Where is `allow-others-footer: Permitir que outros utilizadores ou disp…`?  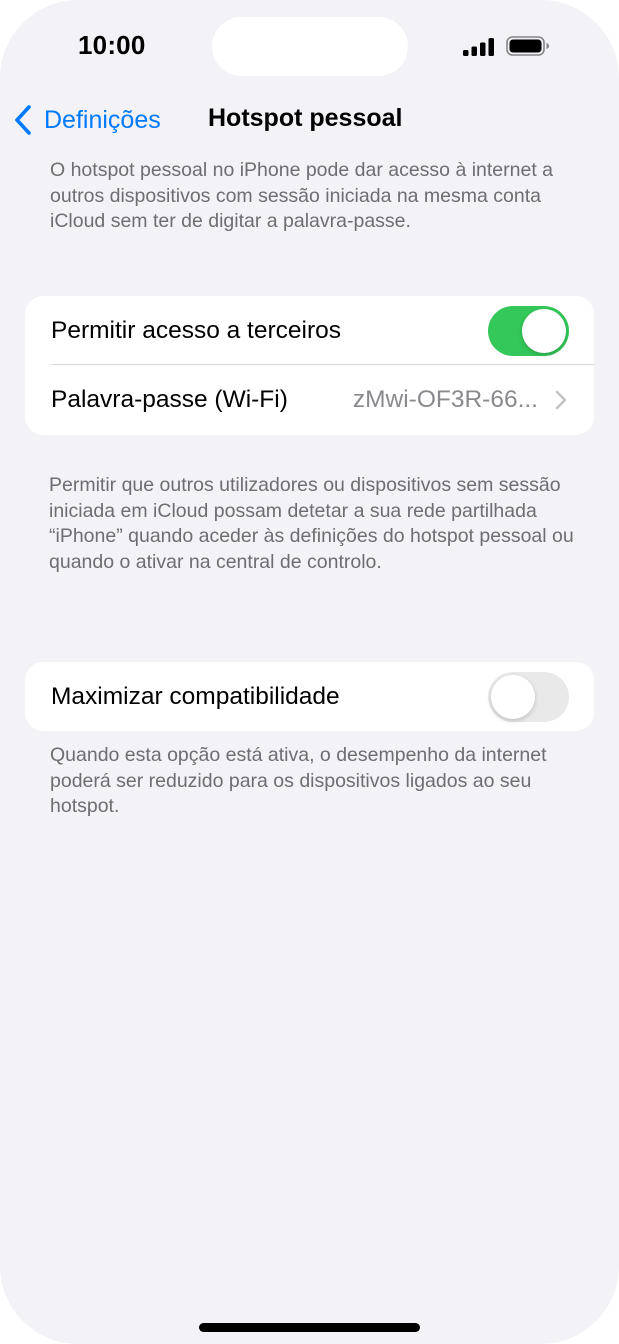 allow-others-footer: Permitir que outros utilizadores ou disp… is located at coordinates (311, 523).